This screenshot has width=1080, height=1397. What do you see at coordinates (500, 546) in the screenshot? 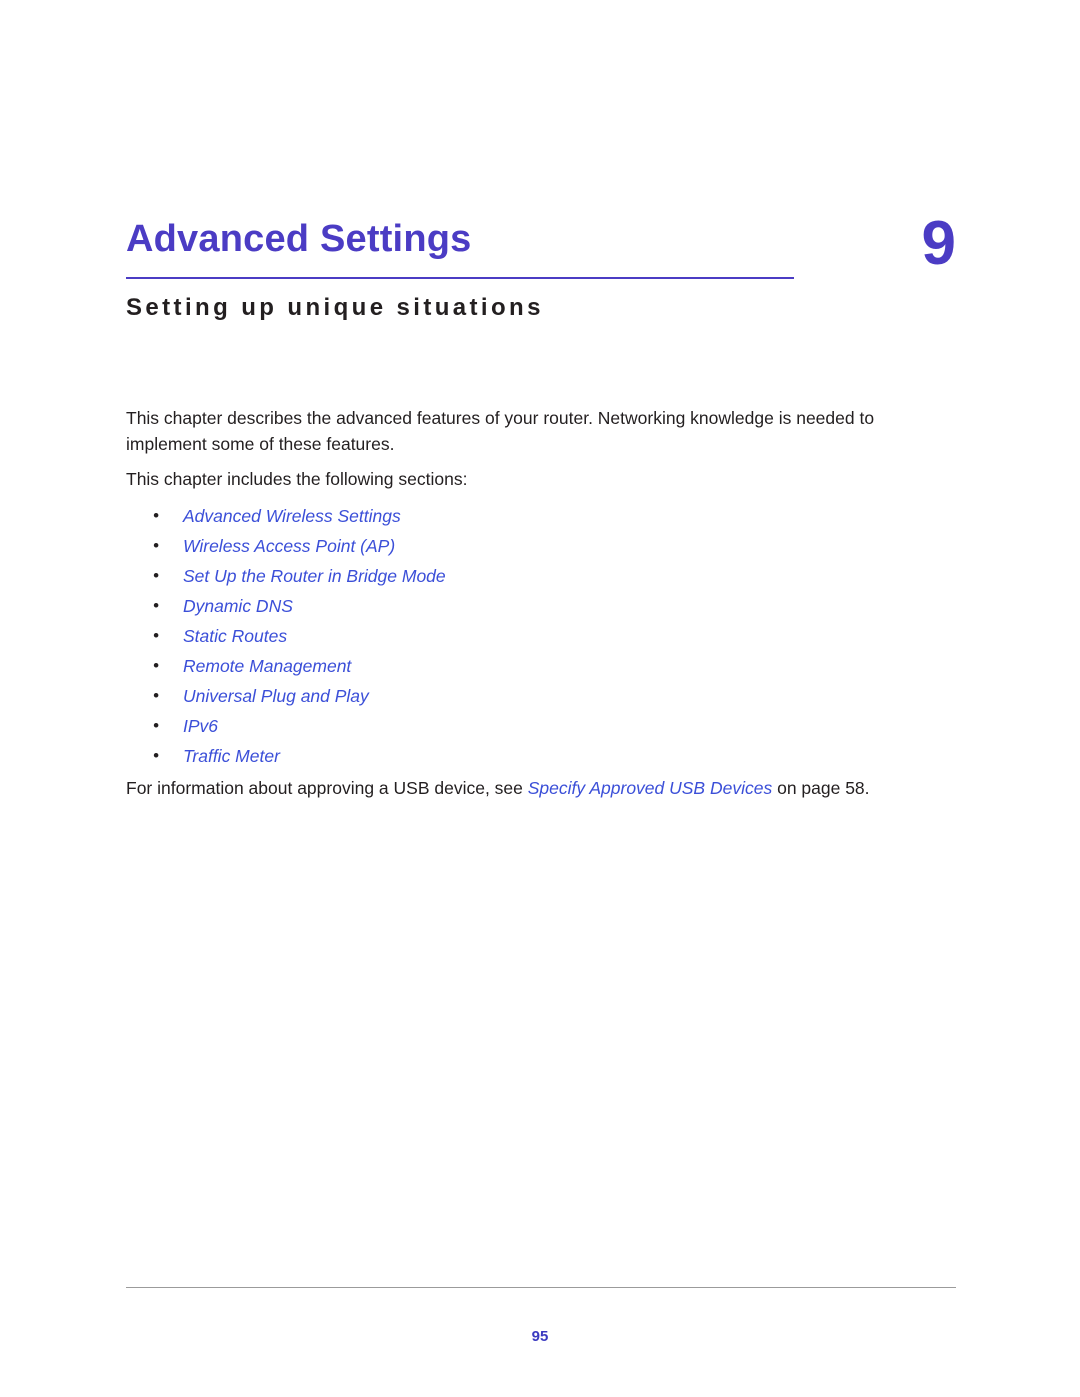
I see `list-item: • Wireless Access Point (AP)` at bounding box center [500, 546].